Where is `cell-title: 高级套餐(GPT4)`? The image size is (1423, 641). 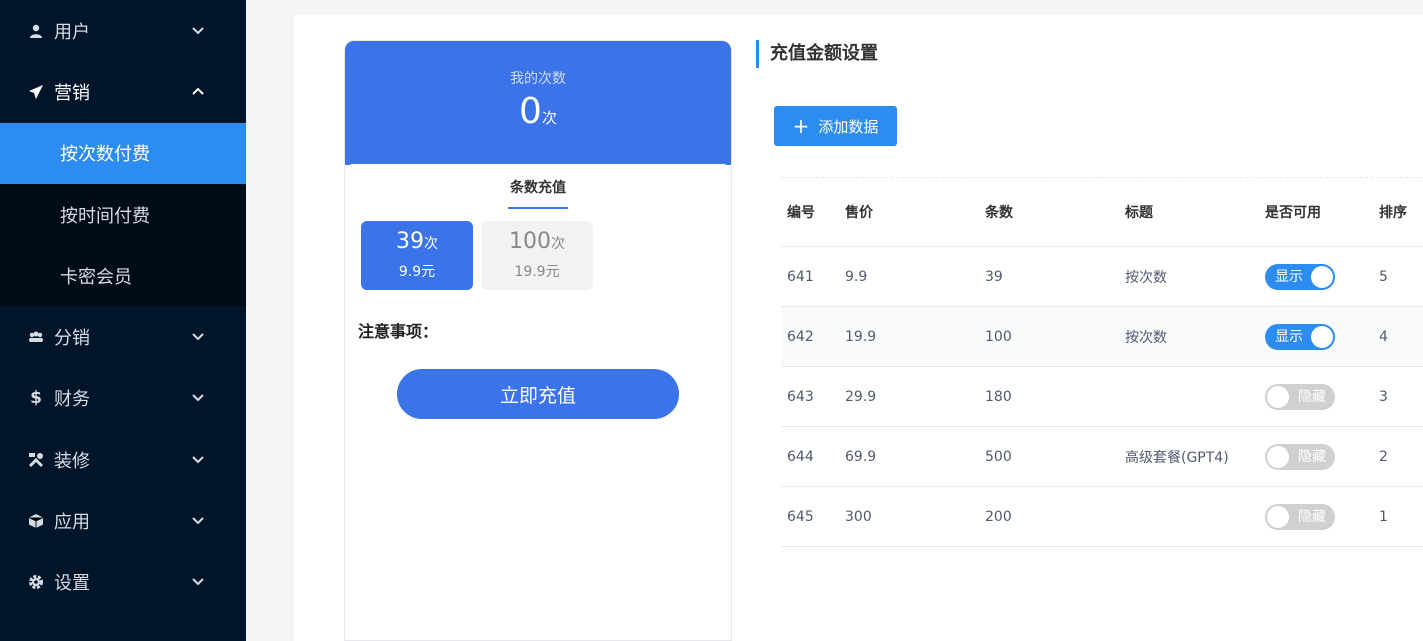
cell-title: 高级套餐(GPT4) is located at coordinates (1177, 457).